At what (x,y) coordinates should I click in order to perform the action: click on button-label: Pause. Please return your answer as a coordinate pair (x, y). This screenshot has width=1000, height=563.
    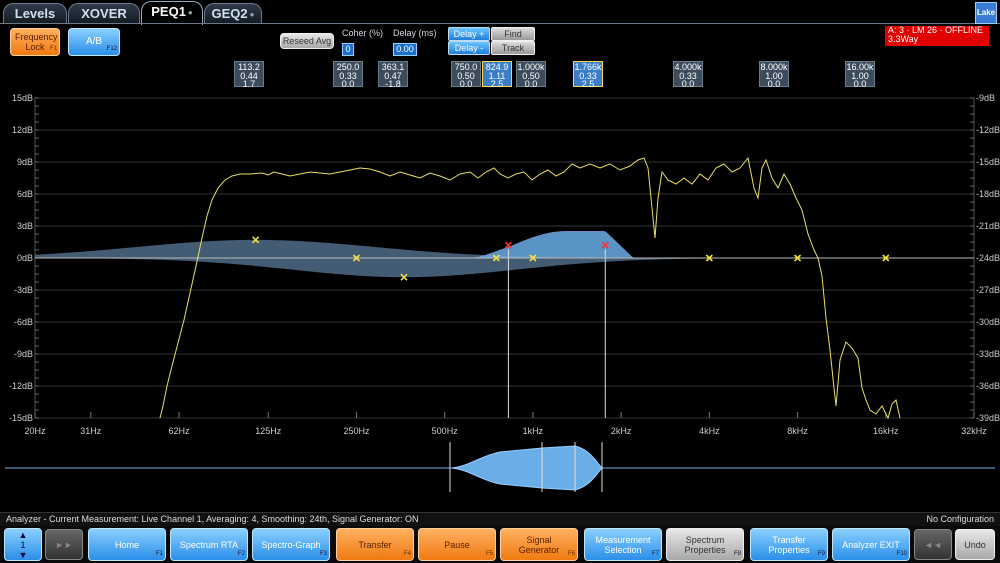
    Looking at the image, I should click on (457, 544).